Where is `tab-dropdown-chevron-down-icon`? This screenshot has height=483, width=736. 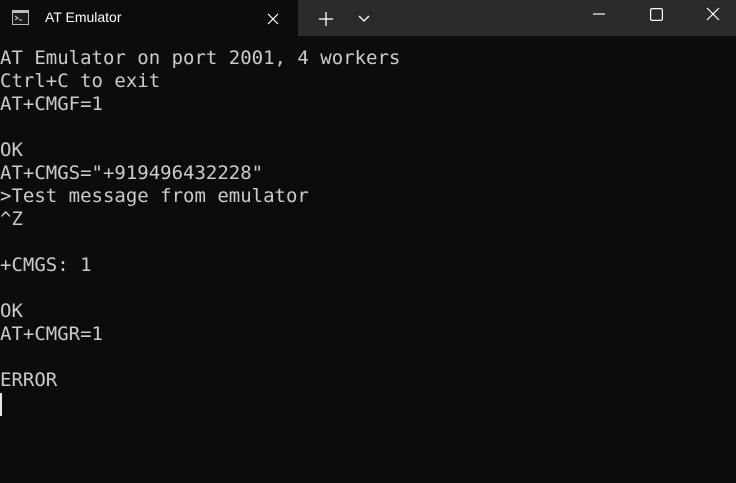 tab-dropdown-chevron-down-icon is located at coordinates (364, 19).